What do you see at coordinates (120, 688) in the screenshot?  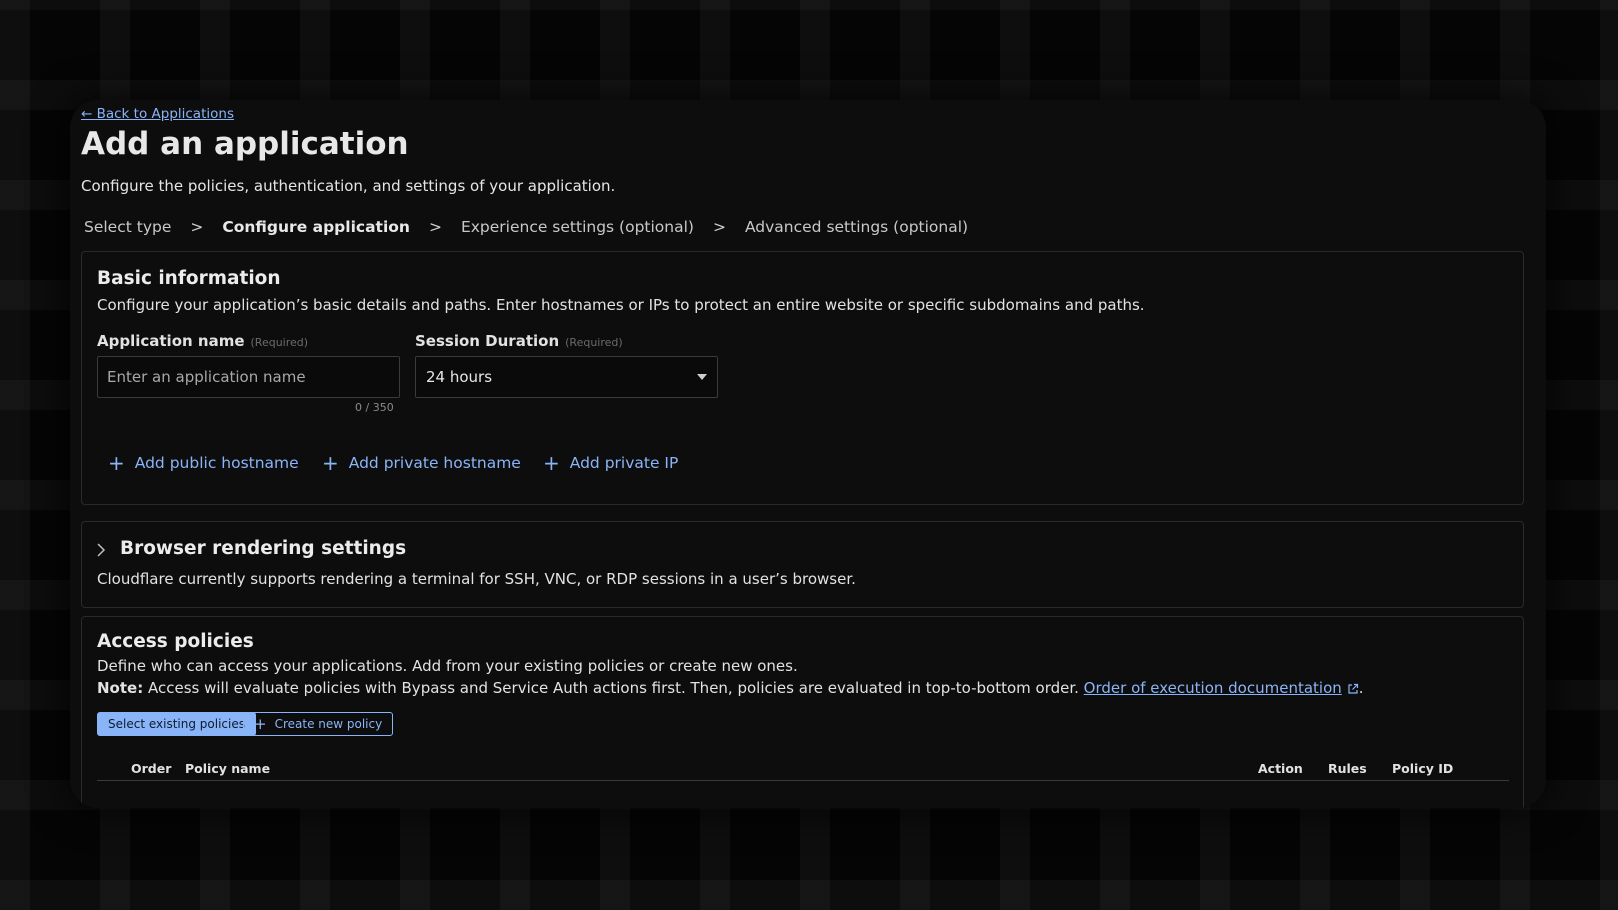 I see `note-label: Note:` at bounding box center [120, 688].